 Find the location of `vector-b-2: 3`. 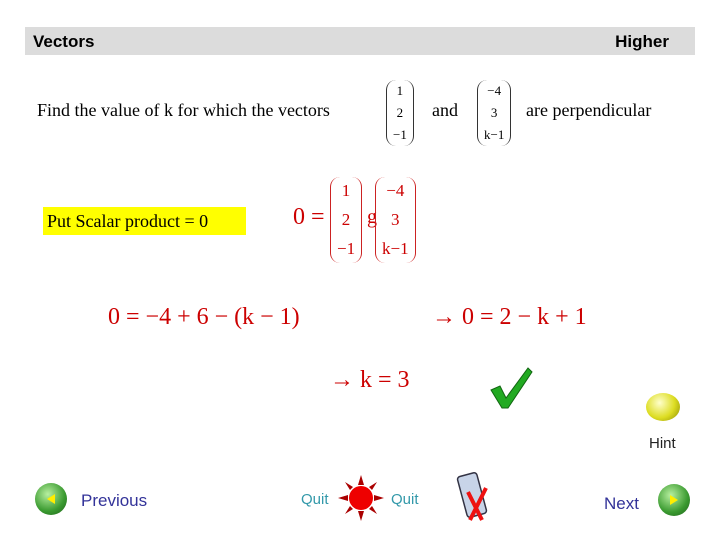

vector-b-2: 3 is located at coordinates (494, 112).